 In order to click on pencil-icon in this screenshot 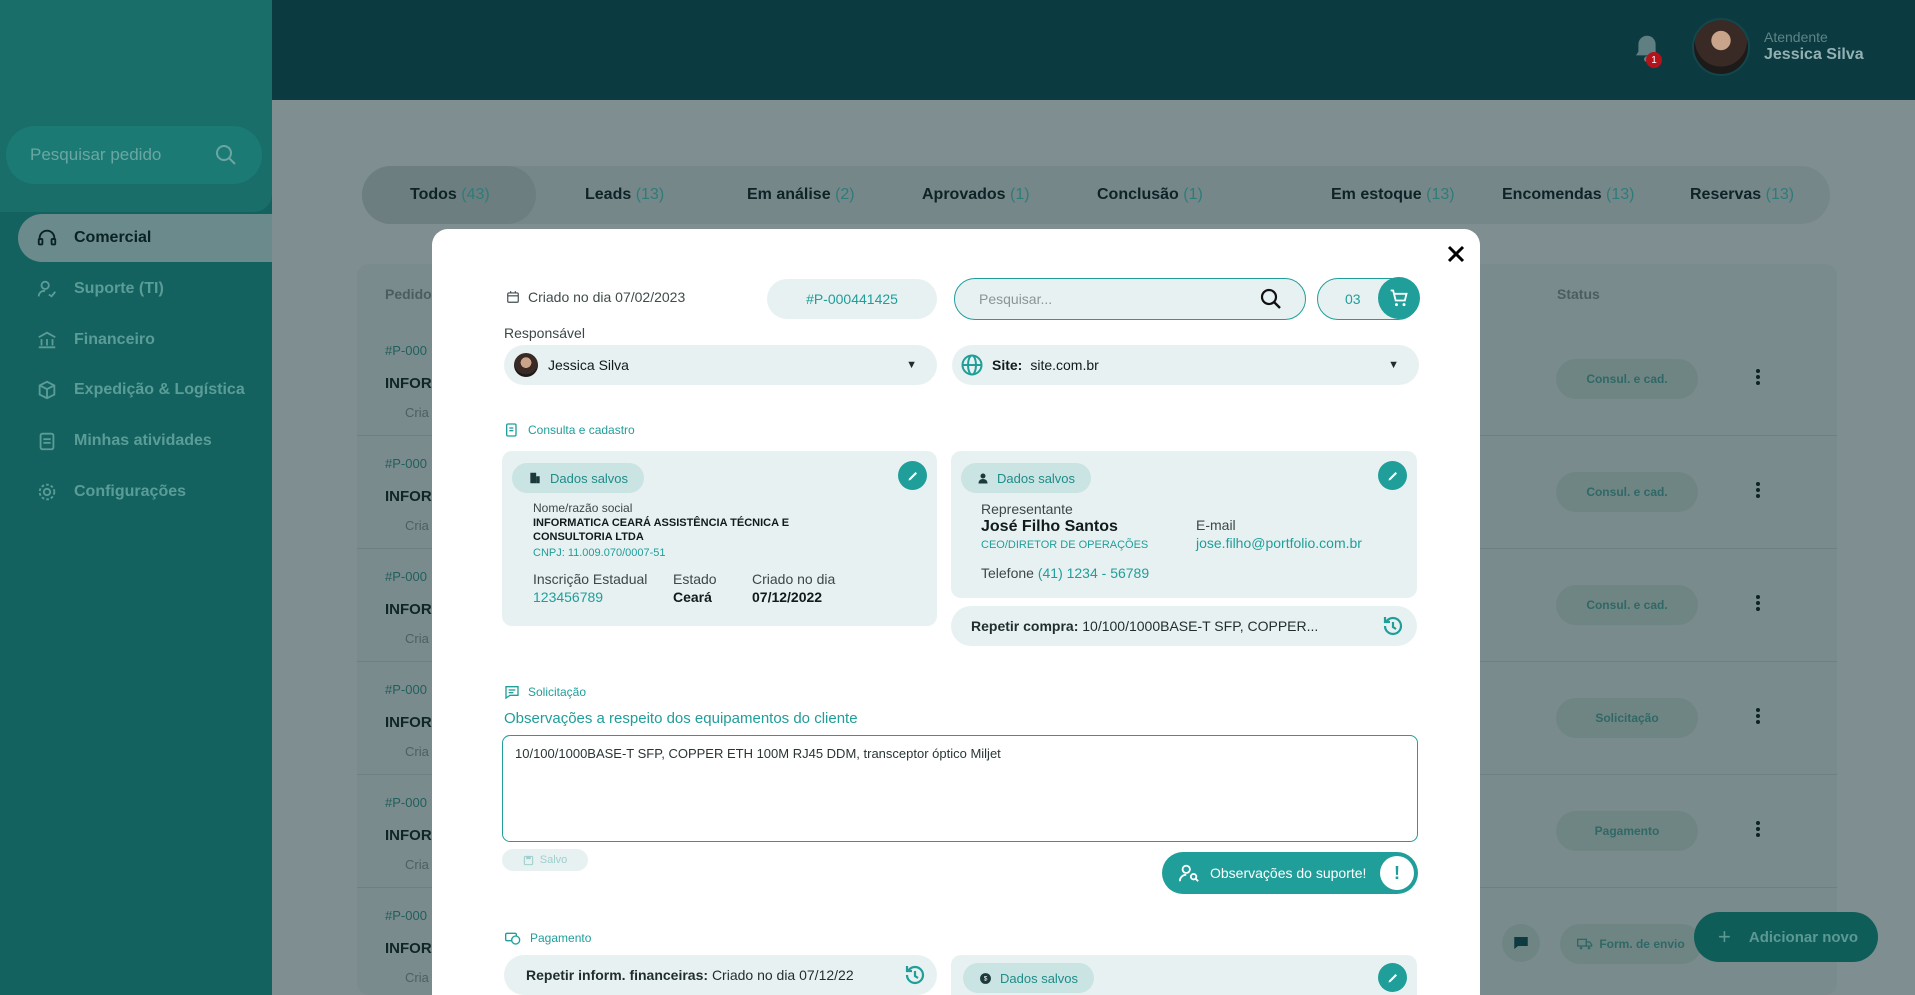, I will do `click(1392, 475)`.